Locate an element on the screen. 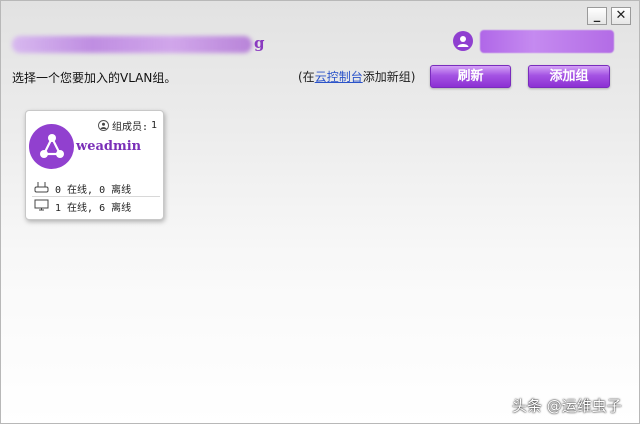  network-share-icon is located at coordinates (51, 146).